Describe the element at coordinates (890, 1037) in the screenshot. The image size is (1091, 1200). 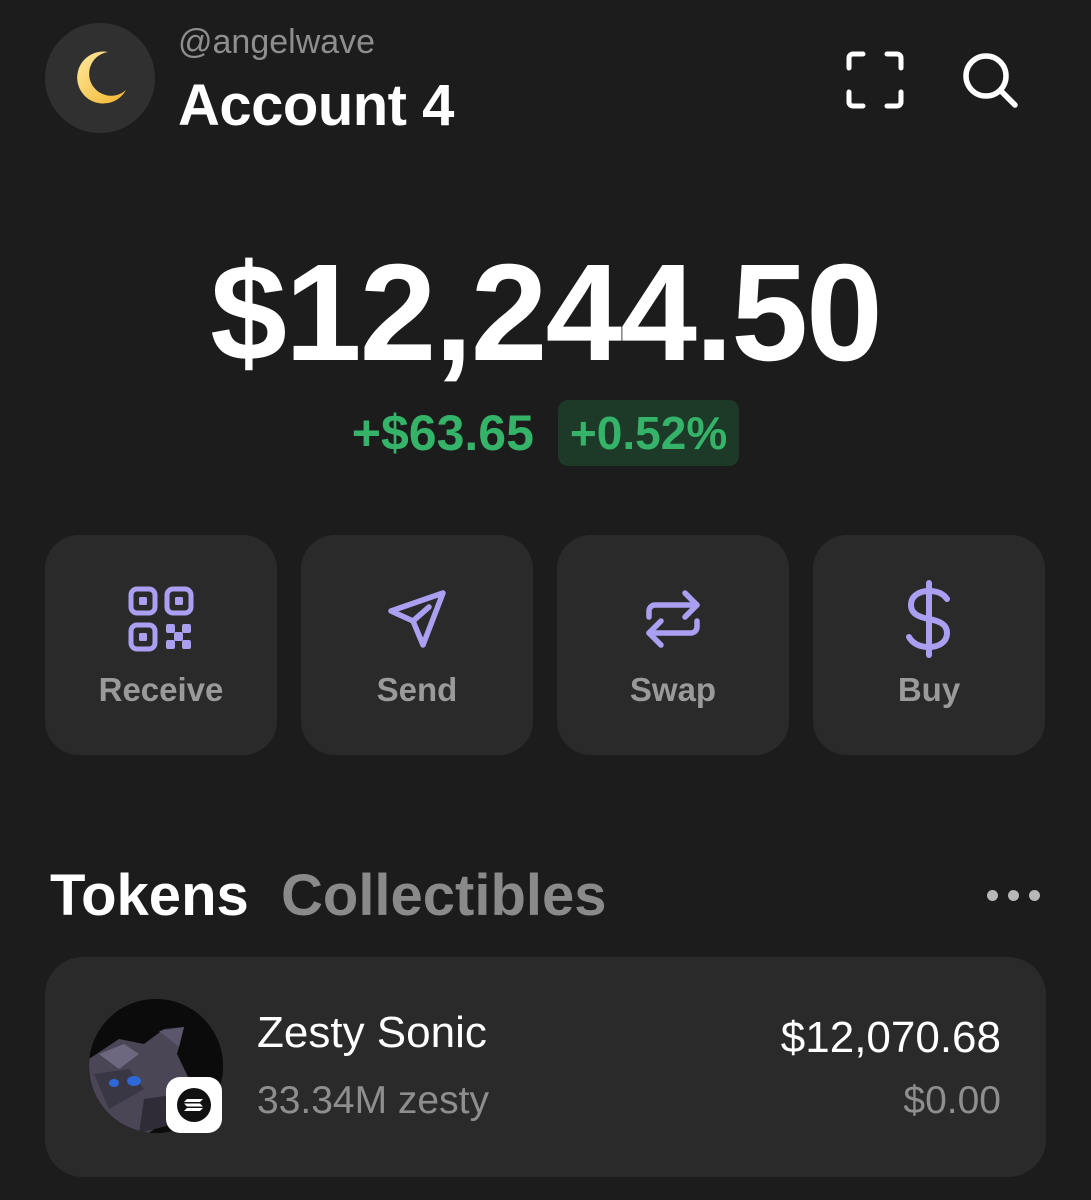
I see `token-value: $12,070.68` at that location.